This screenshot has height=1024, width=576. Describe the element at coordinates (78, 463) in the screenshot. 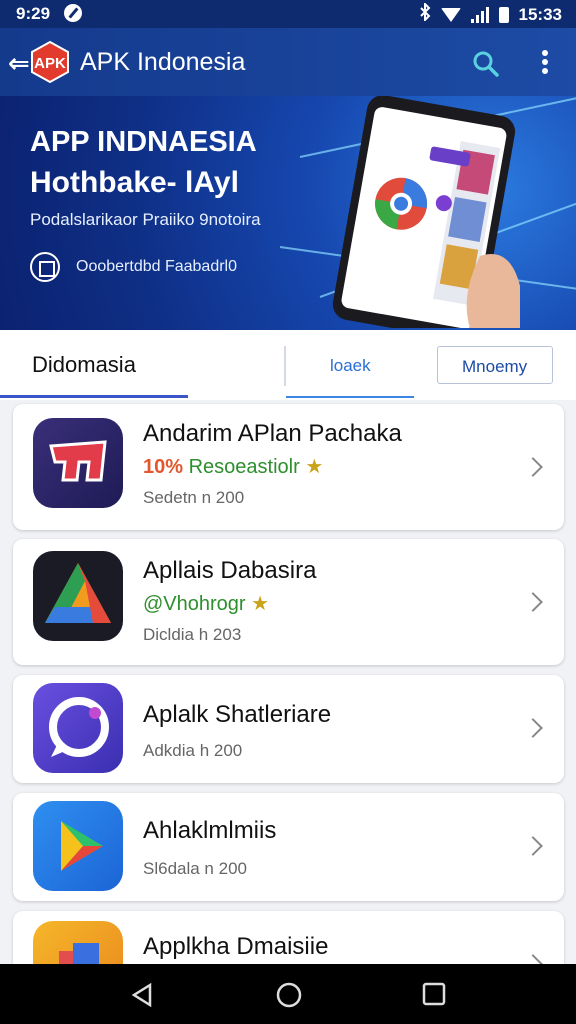

I see `pp-icon` at that location.